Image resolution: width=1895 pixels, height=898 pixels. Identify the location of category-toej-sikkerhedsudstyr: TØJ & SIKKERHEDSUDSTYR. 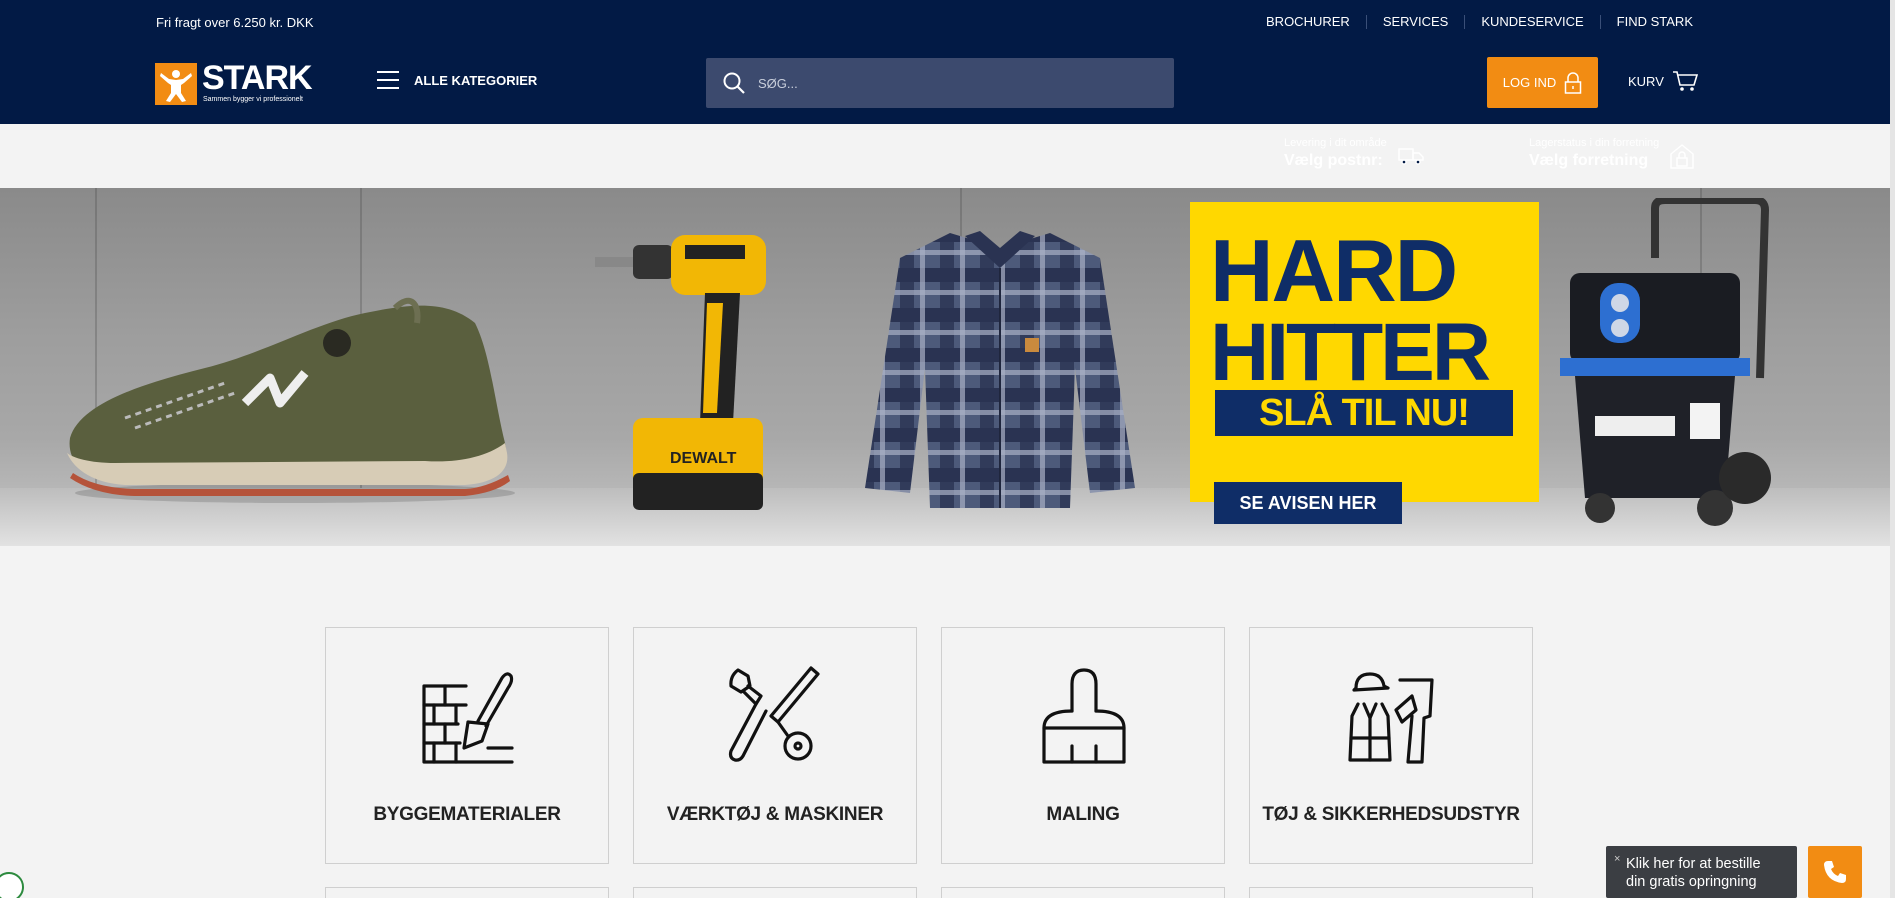
(1391, 745).